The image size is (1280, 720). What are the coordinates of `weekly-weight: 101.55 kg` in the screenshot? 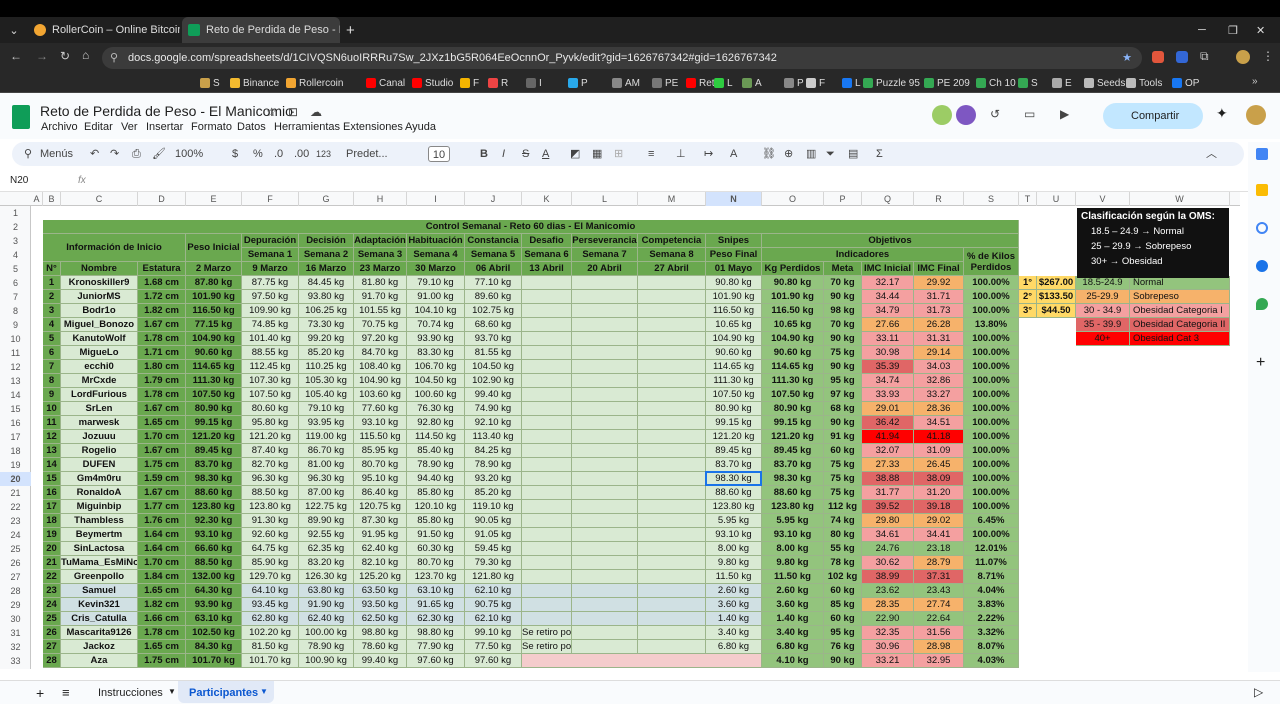 It's located at (380, 311).